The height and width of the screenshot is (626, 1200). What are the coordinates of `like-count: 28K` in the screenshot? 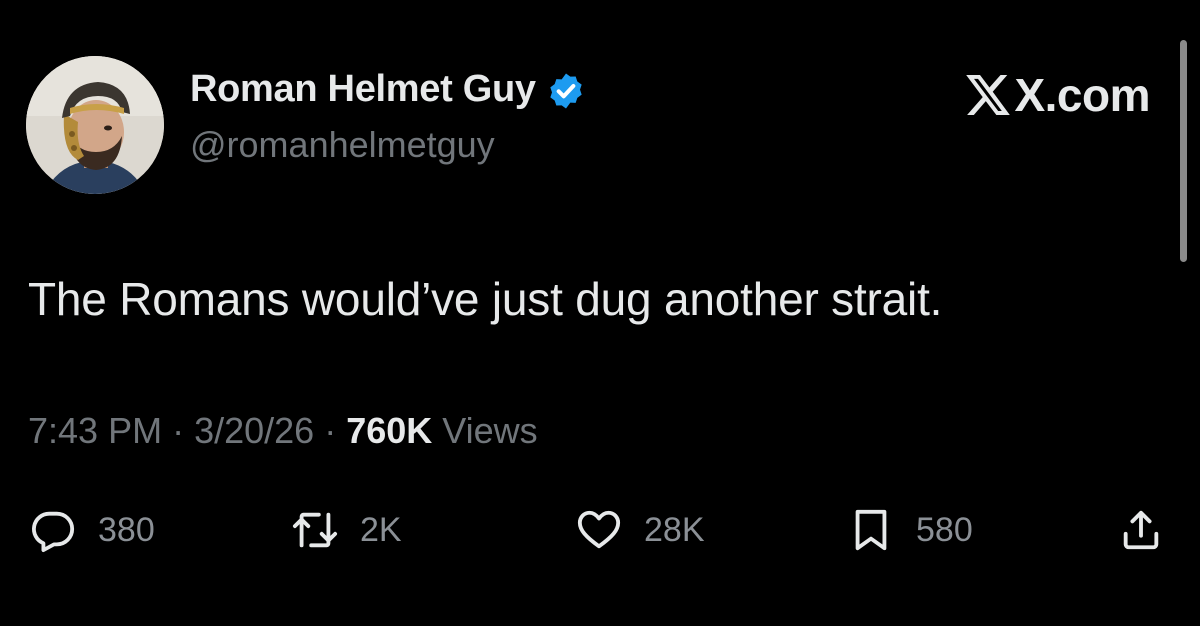 It's located at (674, 529).